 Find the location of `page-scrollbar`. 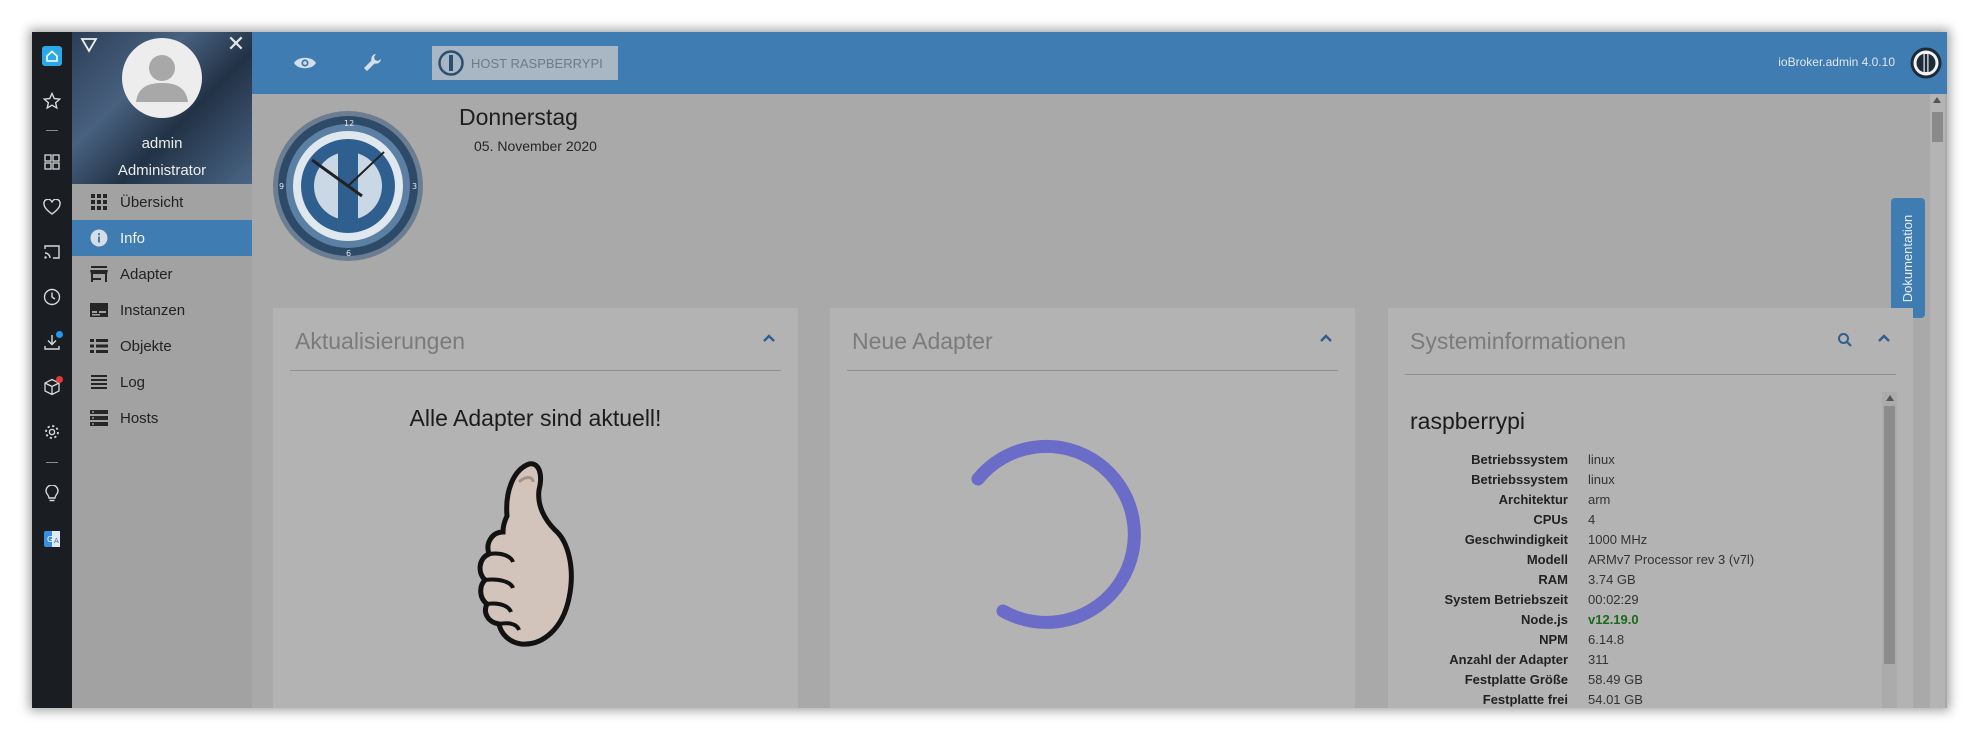

page-scrollbar is located at coordinates (1937, 401).